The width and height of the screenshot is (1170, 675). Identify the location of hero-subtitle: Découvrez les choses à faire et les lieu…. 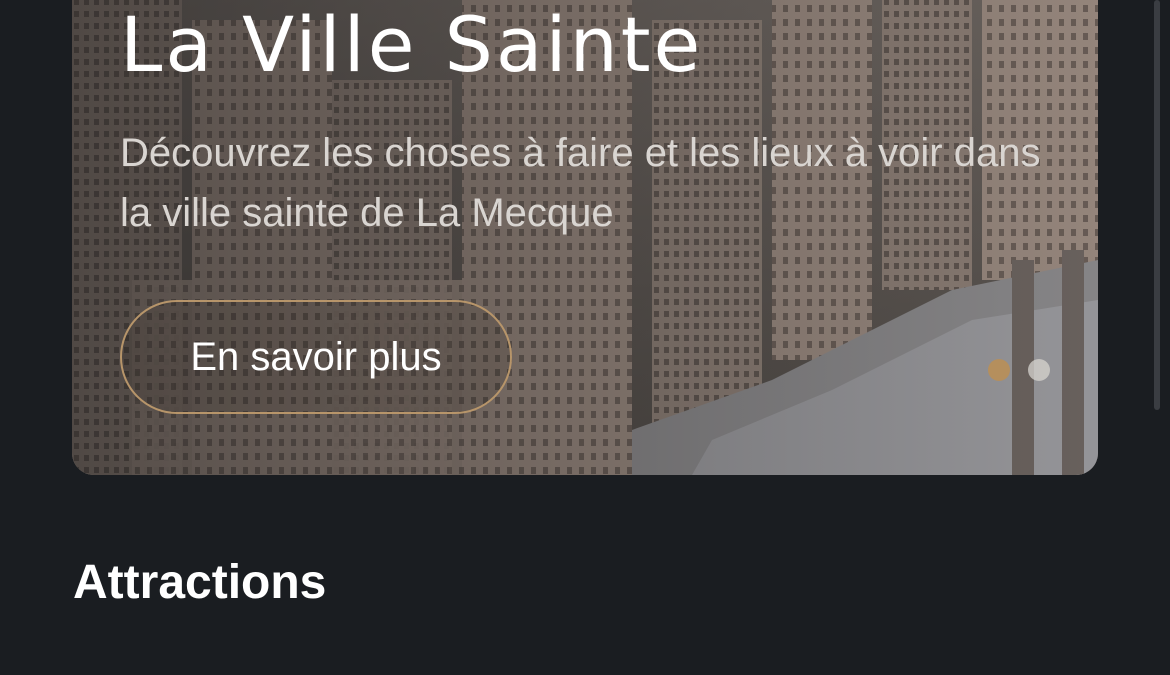
(580, 183).